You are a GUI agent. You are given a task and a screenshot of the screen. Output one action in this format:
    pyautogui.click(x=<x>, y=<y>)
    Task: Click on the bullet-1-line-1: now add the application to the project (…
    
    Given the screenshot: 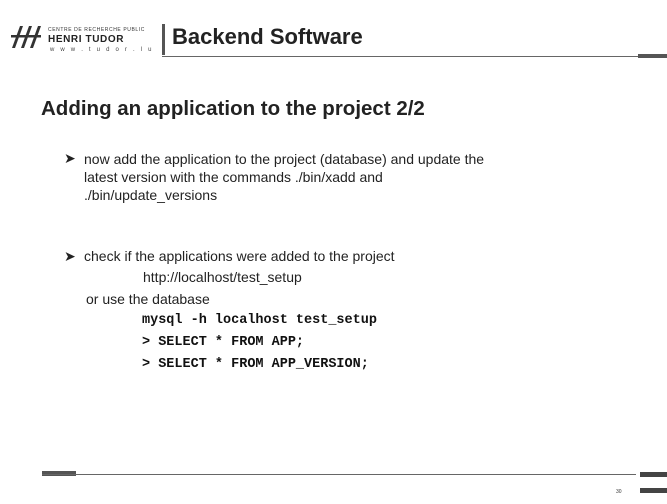 What is the action you would take?
    pyautogui.click(x=284, y=159)
    